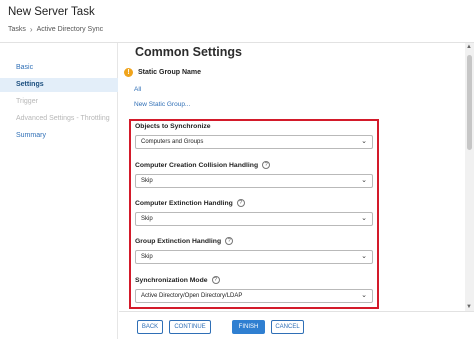 Image resolution: width=474 pixels, height=339 pixels. Describe the element at coordinates (51, 12) in the screenshot. I see `page-title: New Server Task` at that location.